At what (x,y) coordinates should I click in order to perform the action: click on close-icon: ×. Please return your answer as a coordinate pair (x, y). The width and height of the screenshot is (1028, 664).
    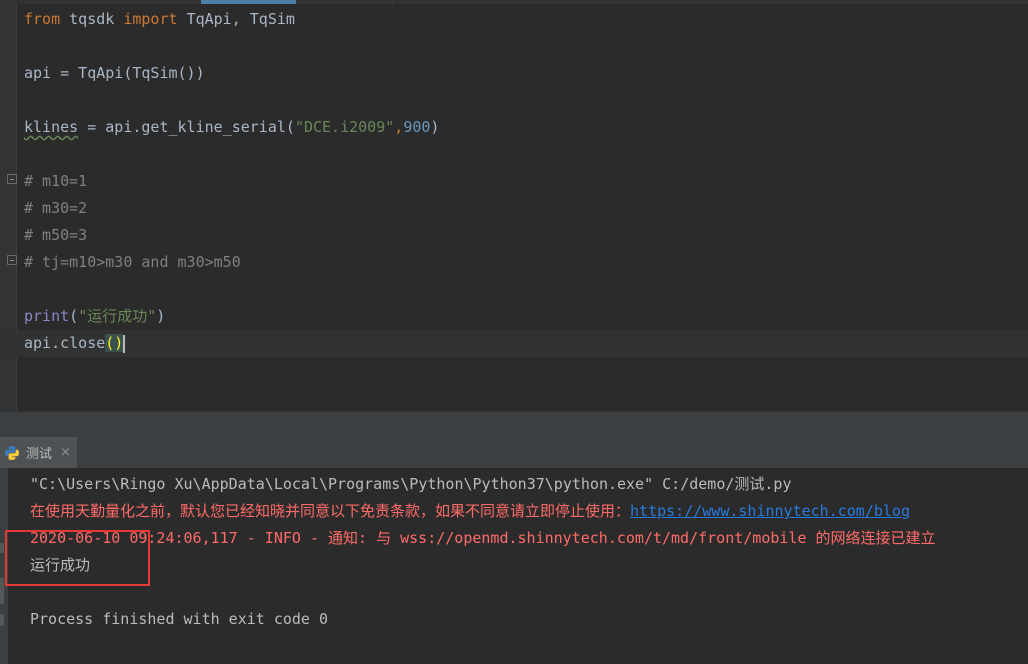
    Looking at the image, I should click on (65, 452).